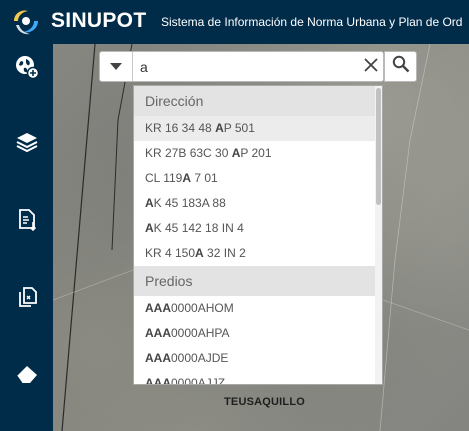  Describe the element at coordinates (258, 178) in the screenshot. I see `suggestion-item: CL 119A 7 01` at that location.